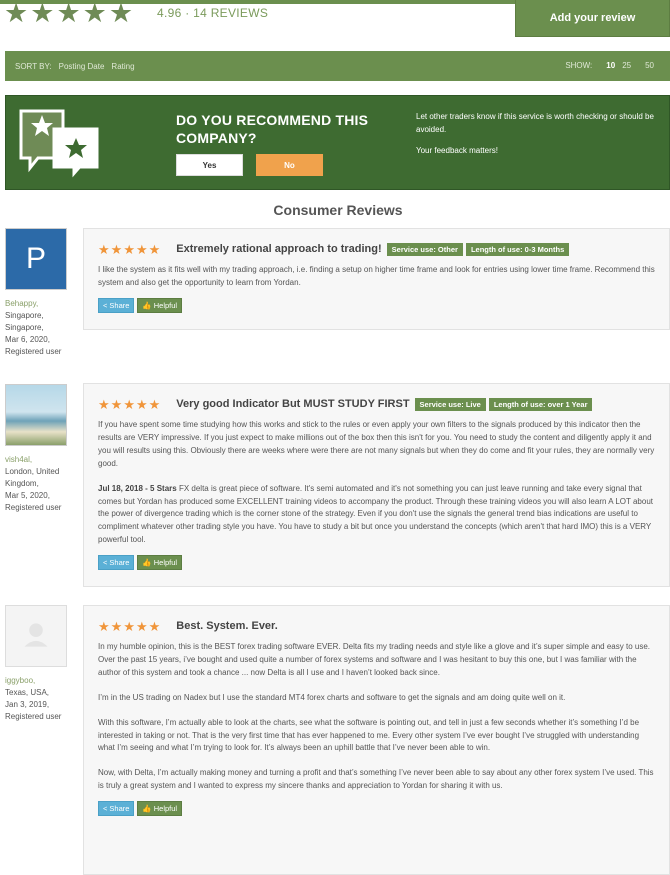  What do you see at coordinates (626, 65) in the screenshot?
I see `show-option-25: 25` at bounding box center [626, 65].